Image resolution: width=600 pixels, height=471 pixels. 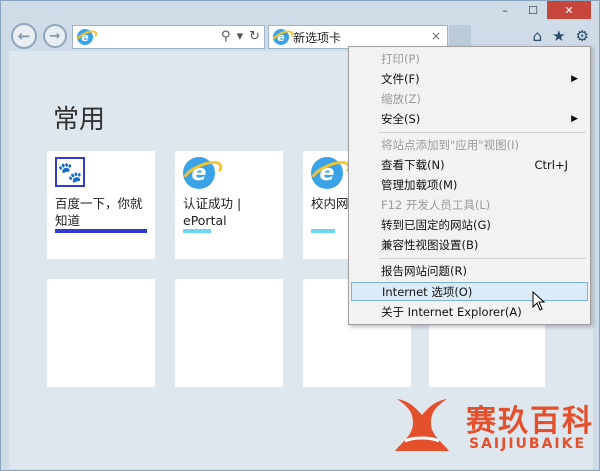 I want to click on tile-eportal: e 认证成功 | ePortal, so click(x=229, y=205).